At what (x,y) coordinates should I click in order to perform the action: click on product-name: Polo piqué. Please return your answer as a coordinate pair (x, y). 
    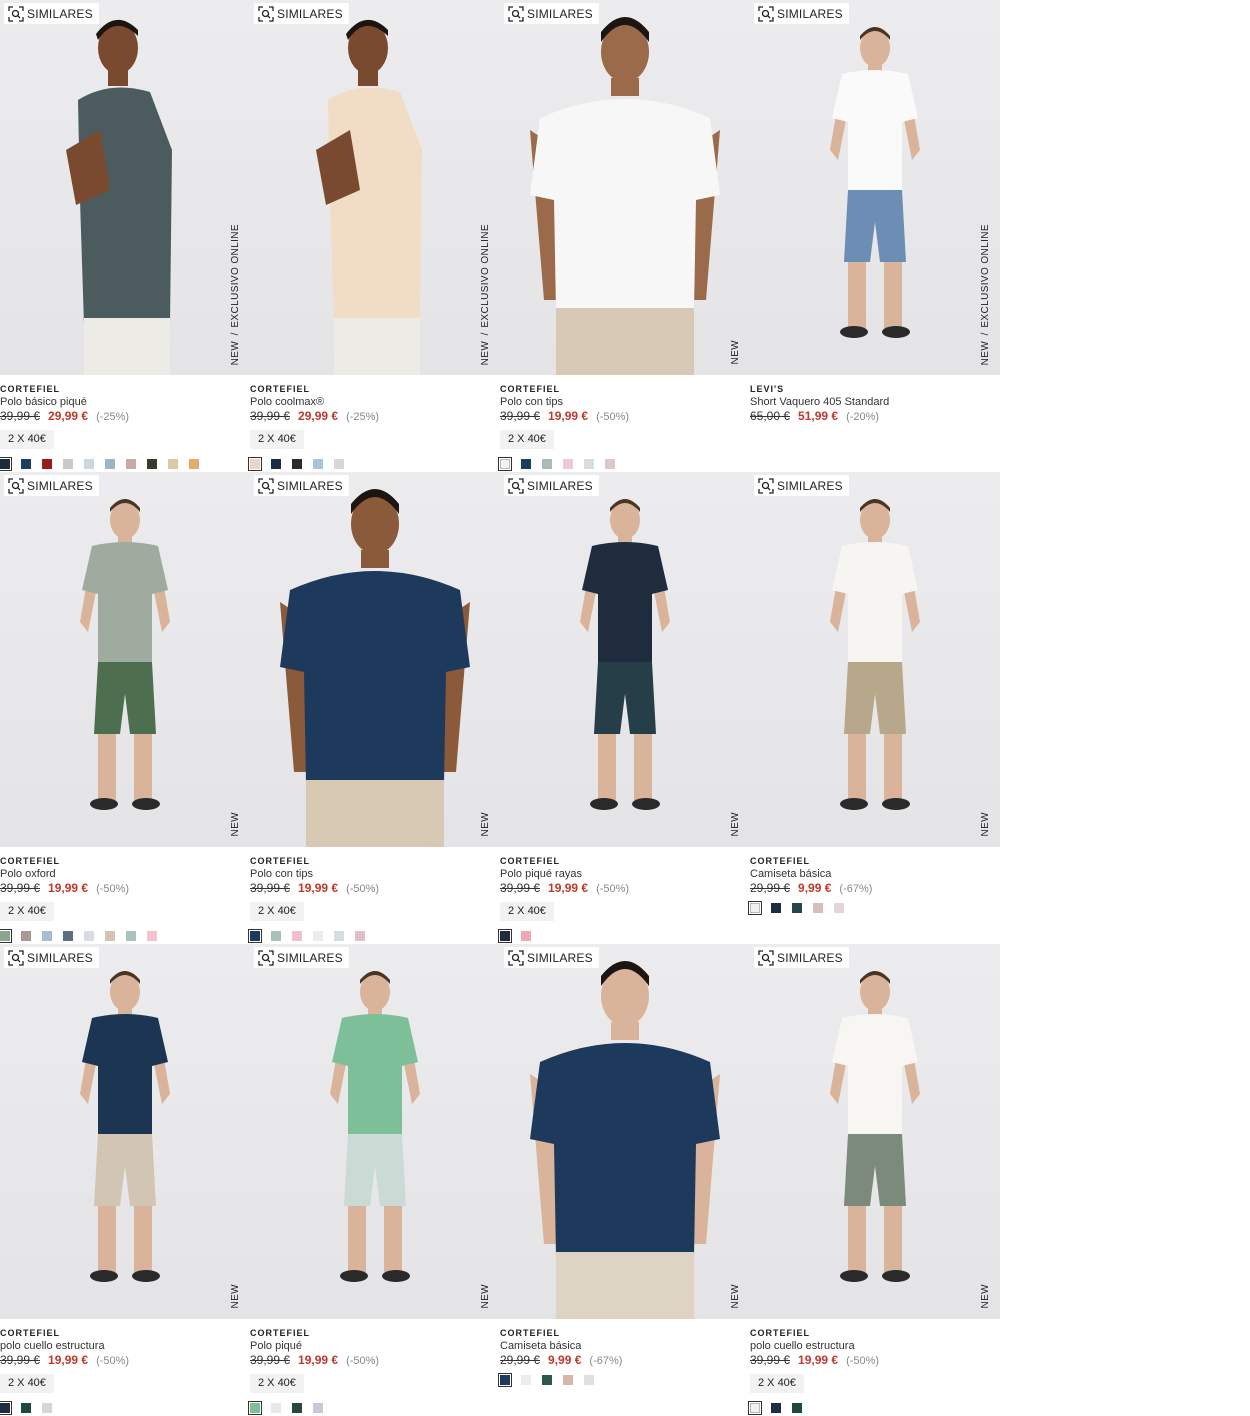
    Looking at the image, I should click on (276, 1346).